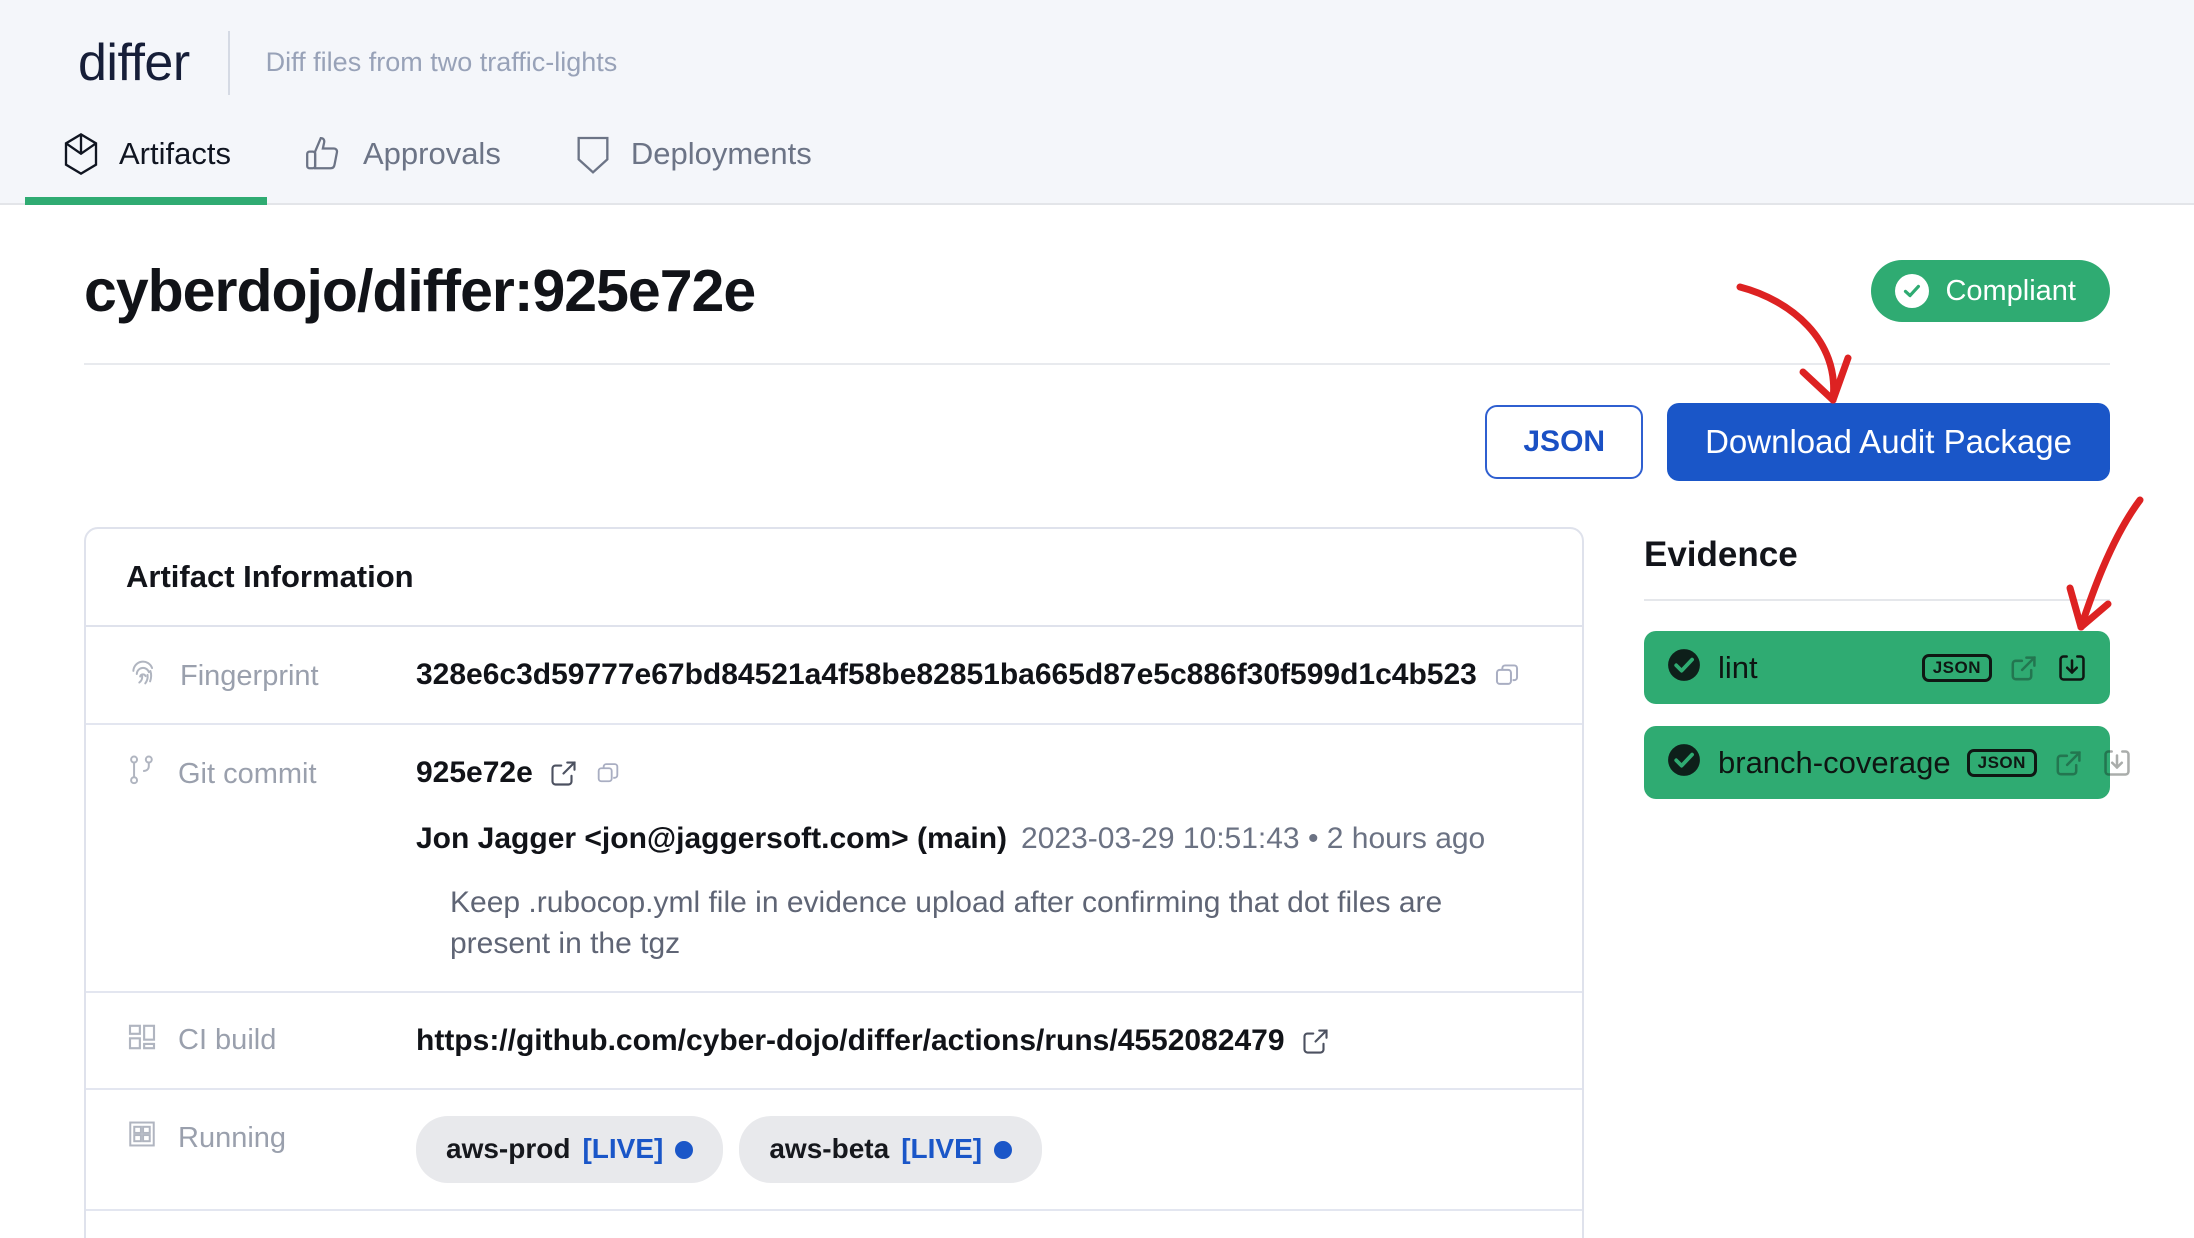 The height and width of the screenshot is (1238, 2194). Describe the element at coordinates (142, 1138) in the screenshot. I see `grid-icon` at that location.